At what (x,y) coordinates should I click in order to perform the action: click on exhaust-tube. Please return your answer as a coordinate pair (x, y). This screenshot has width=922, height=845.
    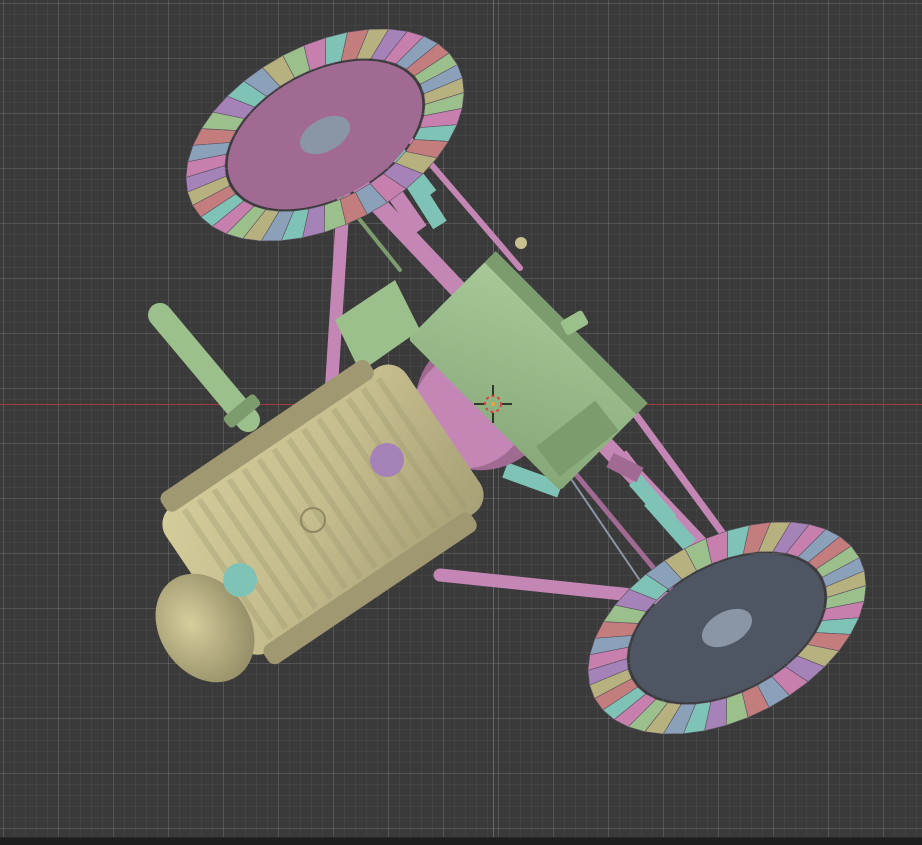
    Looking at the image, I should click on (204, 367).